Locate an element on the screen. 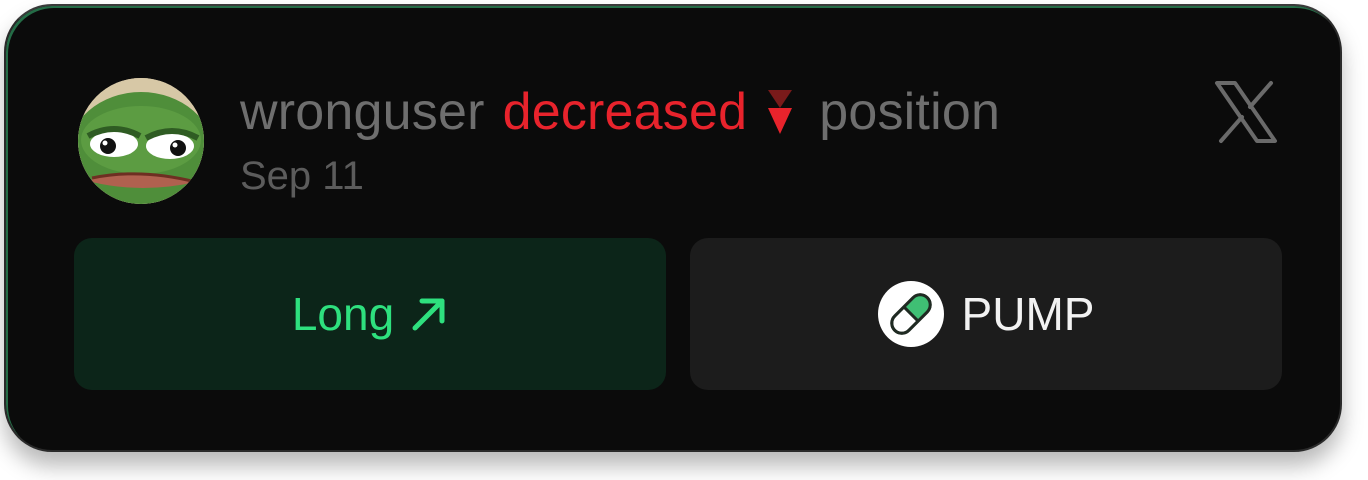 The height and width of the screenshot is (480, 1368). frog-avatar-image is located at coordinates (141, 141).